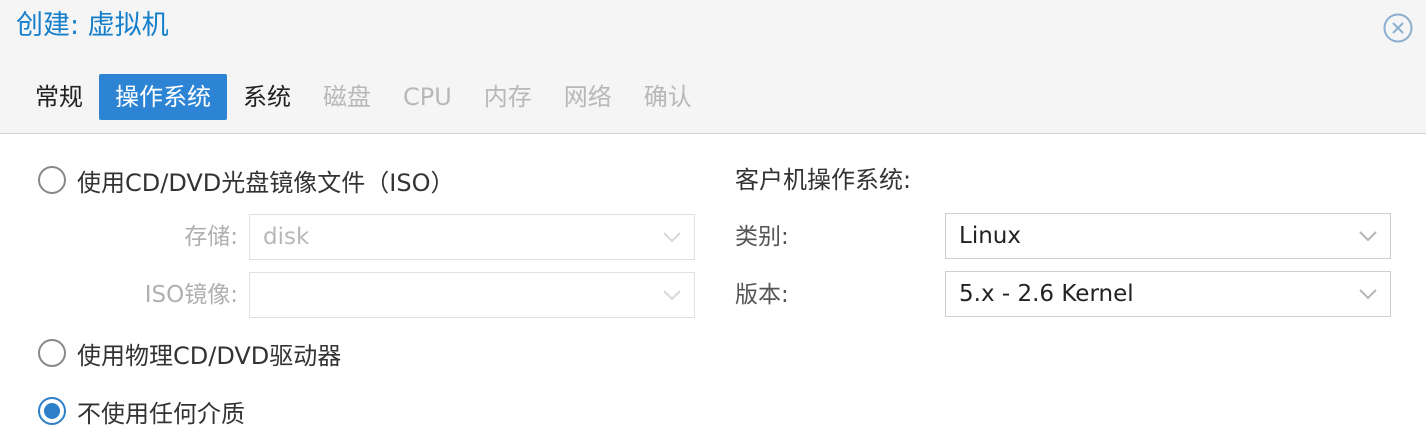  I want to click on iso-image-label: ISO镜像:, so click(191, 295).